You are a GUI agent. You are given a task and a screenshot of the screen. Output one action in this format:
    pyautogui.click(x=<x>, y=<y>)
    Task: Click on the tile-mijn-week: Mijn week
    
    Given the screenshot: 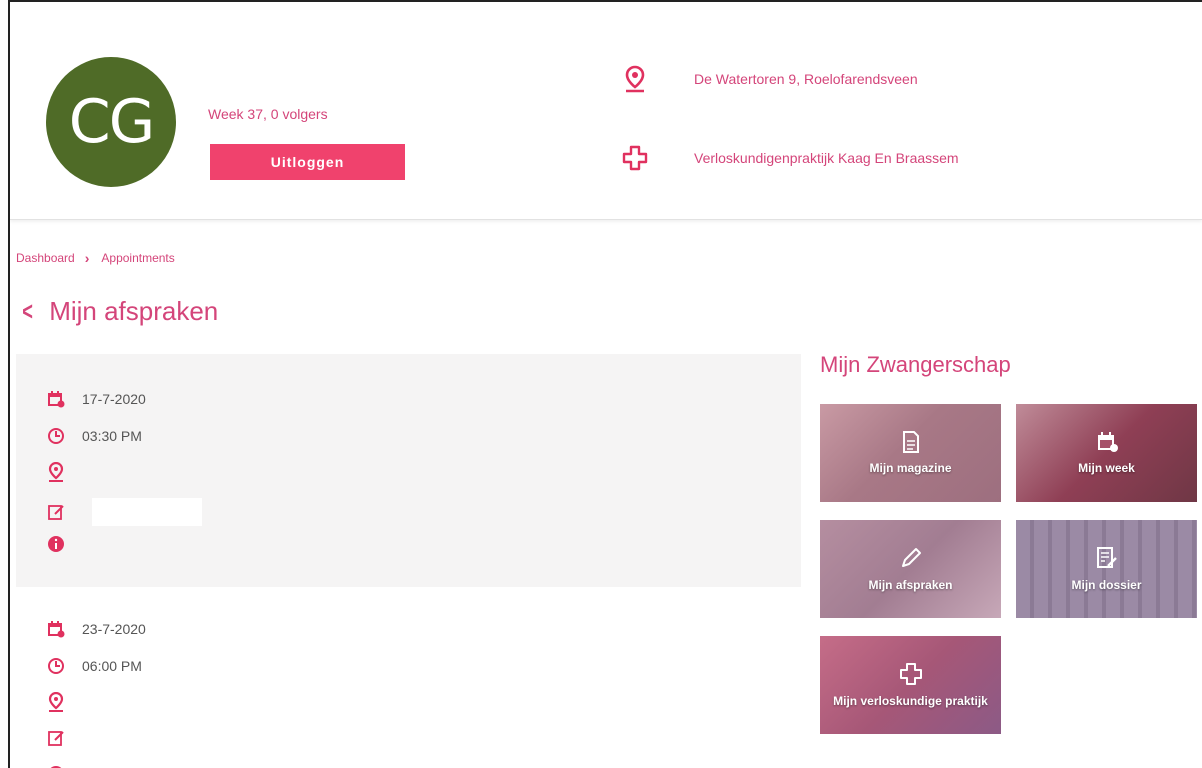 What is the action you would take?
    pyautogui.click(x=1106, y=453)
    